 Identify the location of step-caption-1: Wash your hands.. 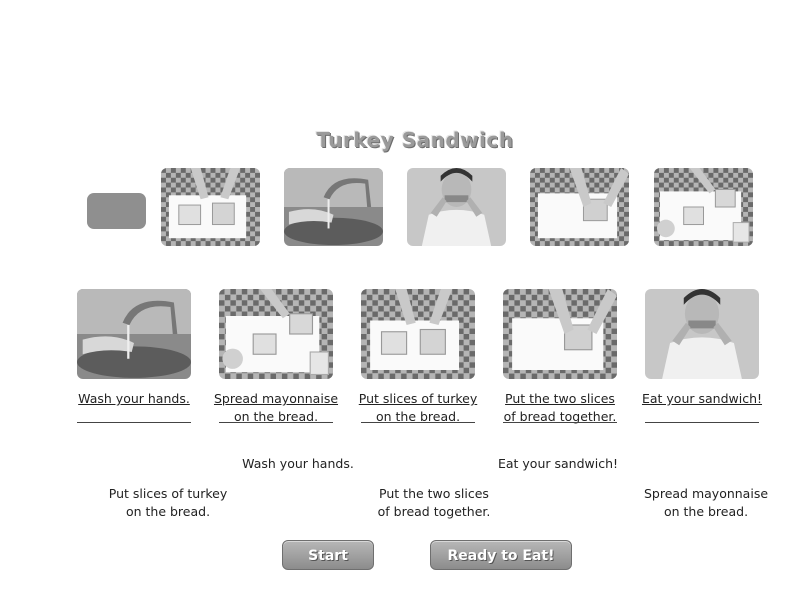
(134, 399).